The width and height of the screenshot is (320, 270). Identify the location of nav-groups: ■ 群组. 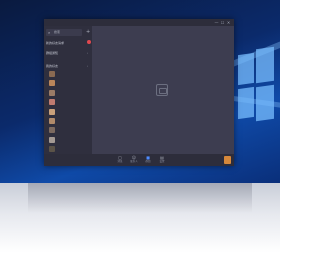
(148, 160).